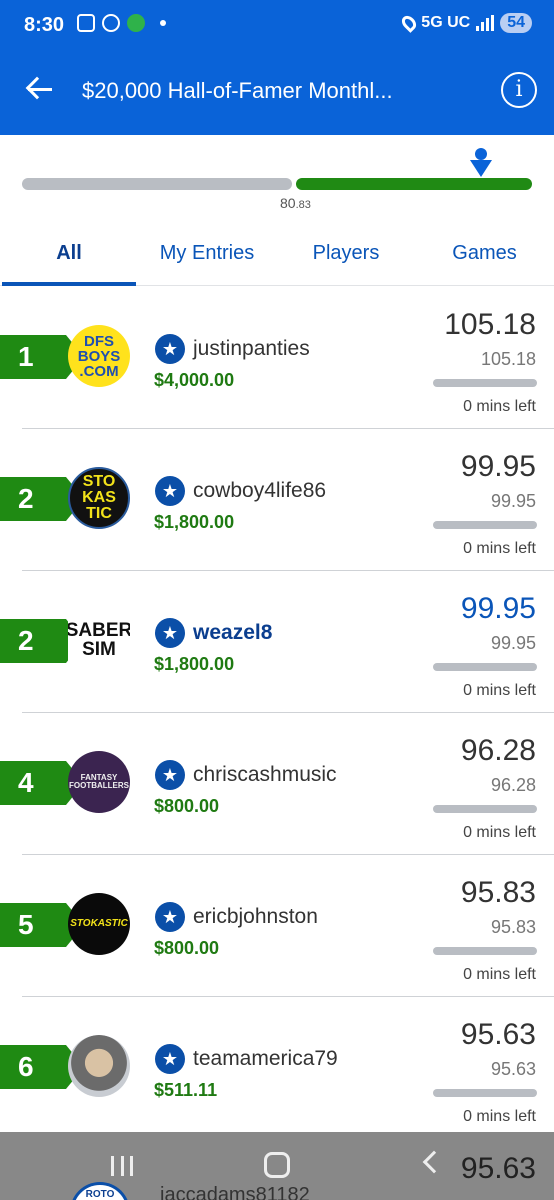 The height and width of the screenshot is (1200, 554). What do you see at coordinates (100, 1191) in the screenshot?
I see `avatar: ROTO` at bounding box center [100, 1191].